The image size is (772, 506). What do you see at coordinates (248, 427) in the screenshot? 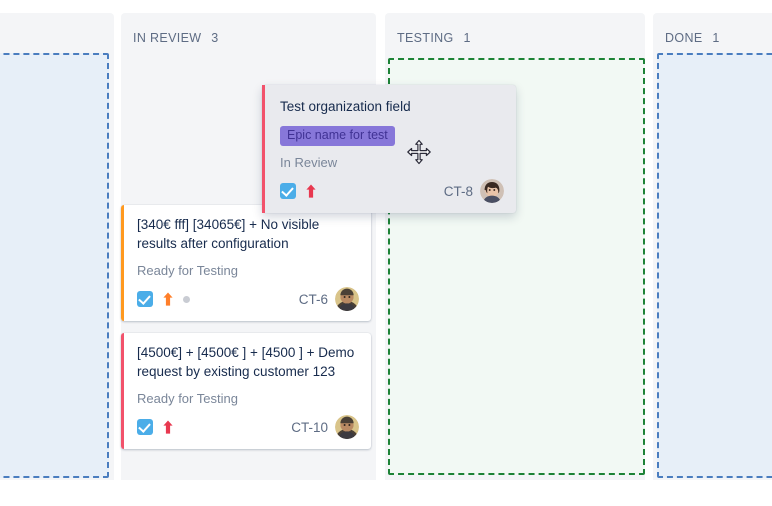
I see `card-footer: CT-10` at bounding box center [248, 427].